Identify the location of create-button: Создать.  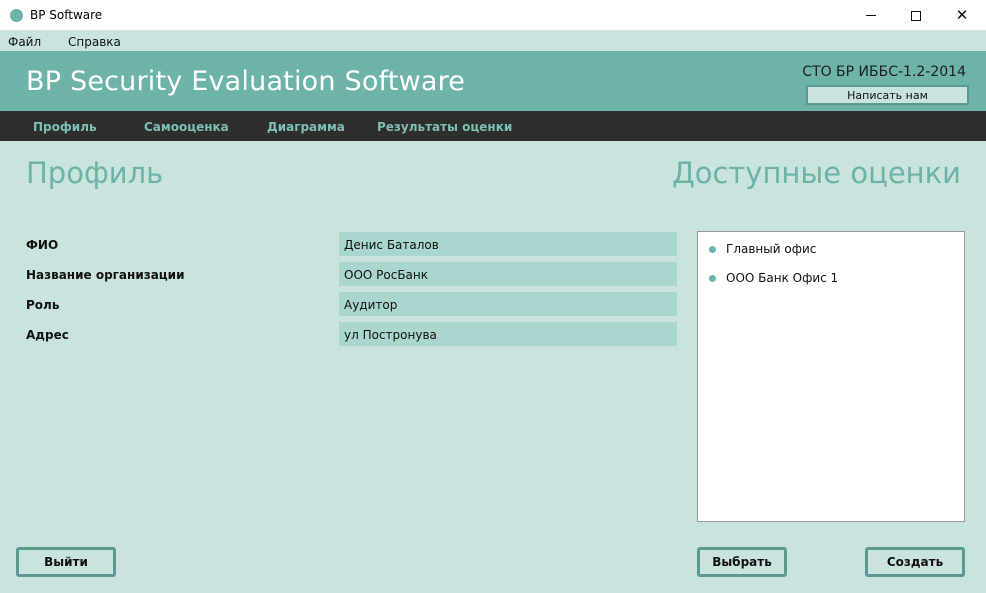
(915, 562).